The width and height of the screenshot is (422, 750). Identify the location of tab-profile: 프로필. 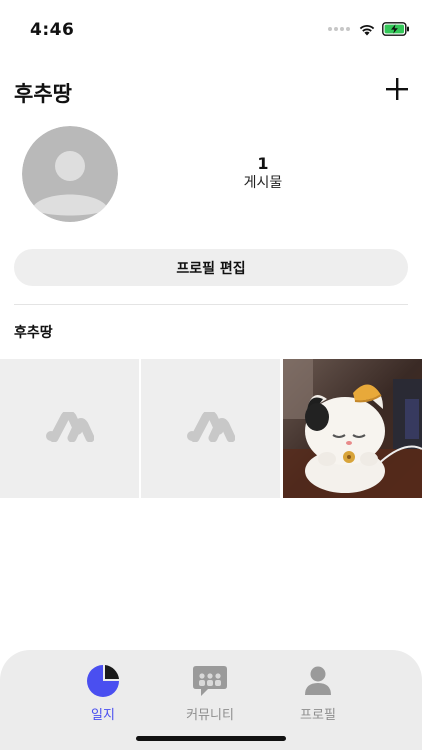
(318, 693).